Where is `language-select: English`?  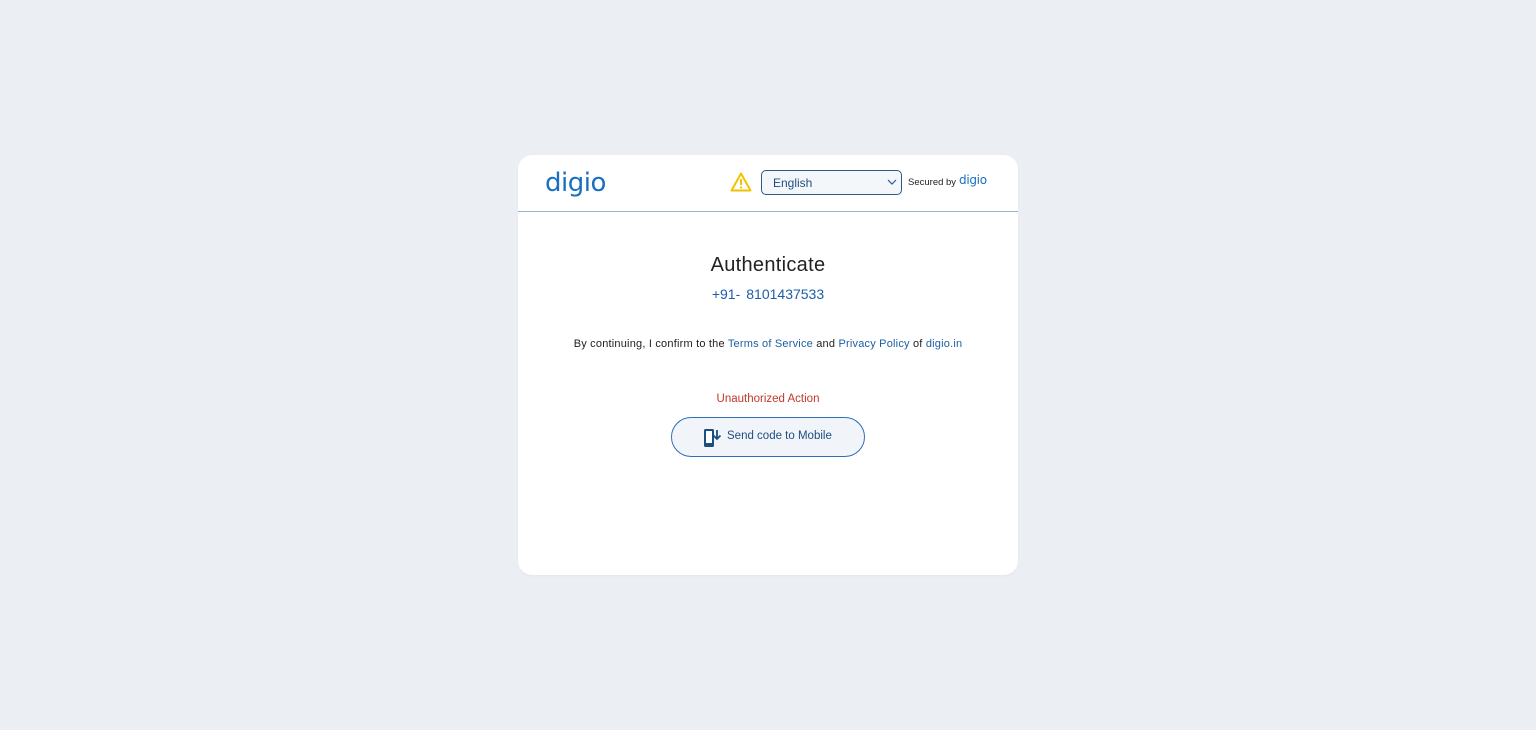 language-select: English is located at coordinates (831, 182).